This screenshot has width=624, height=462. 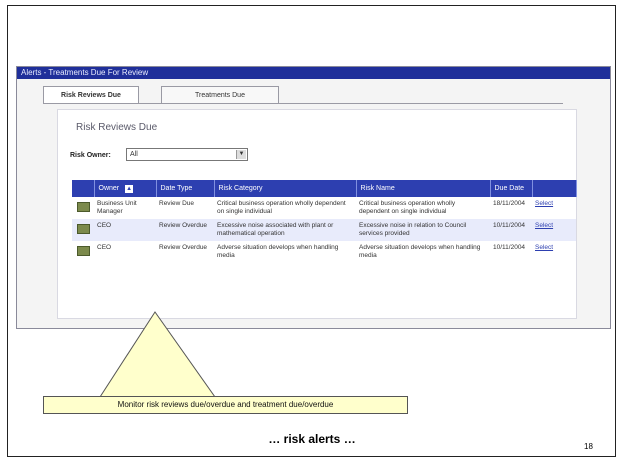 I want to click on callout-pointer, so click(x=157, y=354).